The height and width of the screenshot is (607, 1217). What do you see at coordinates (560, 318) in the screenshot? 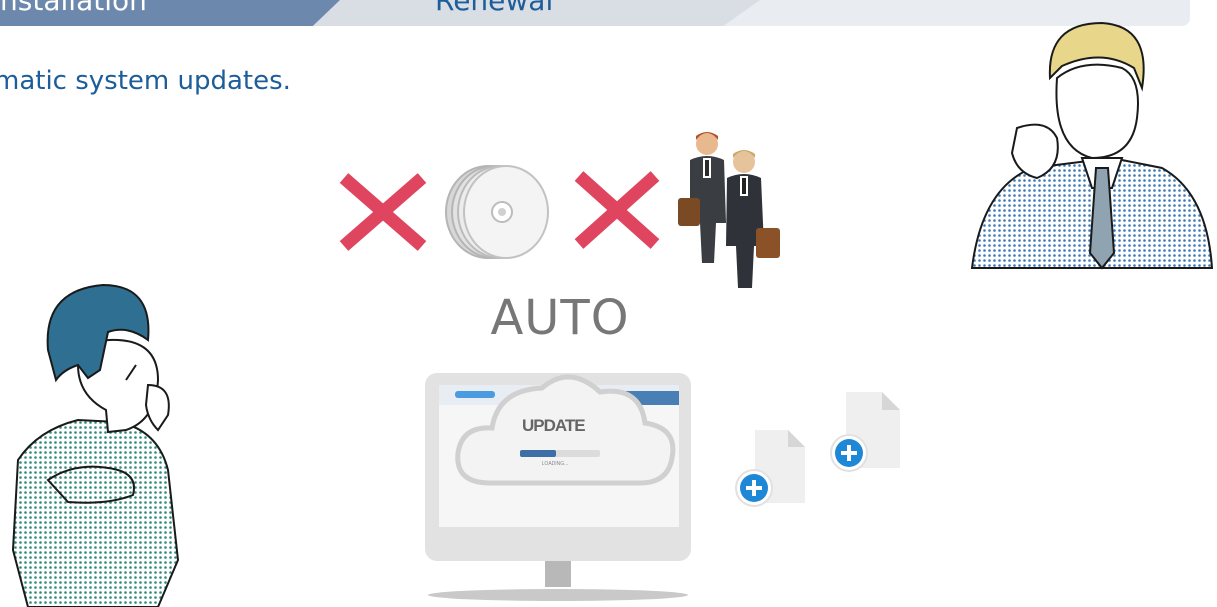
I see `auto-label: AUTO` at bounding box center [560, 318].